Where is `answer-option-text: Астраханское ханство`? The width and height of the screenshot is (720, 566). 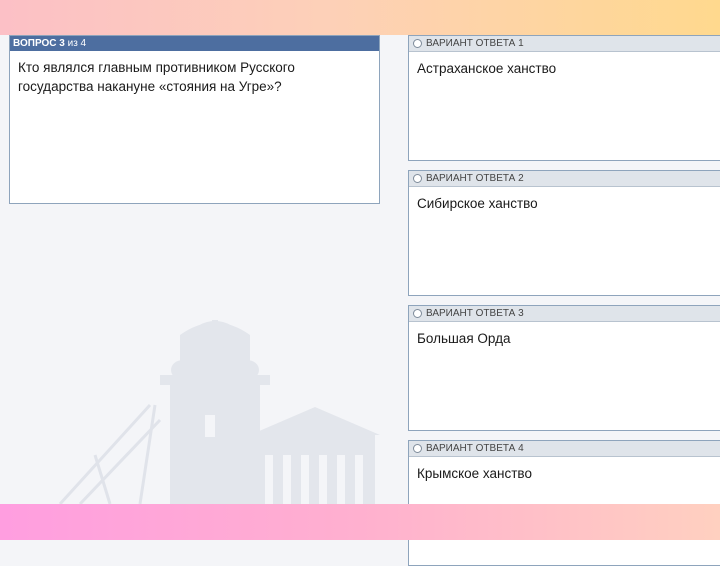
answer-option-text: Астраханское ханство is located at coordinates (487, 68).